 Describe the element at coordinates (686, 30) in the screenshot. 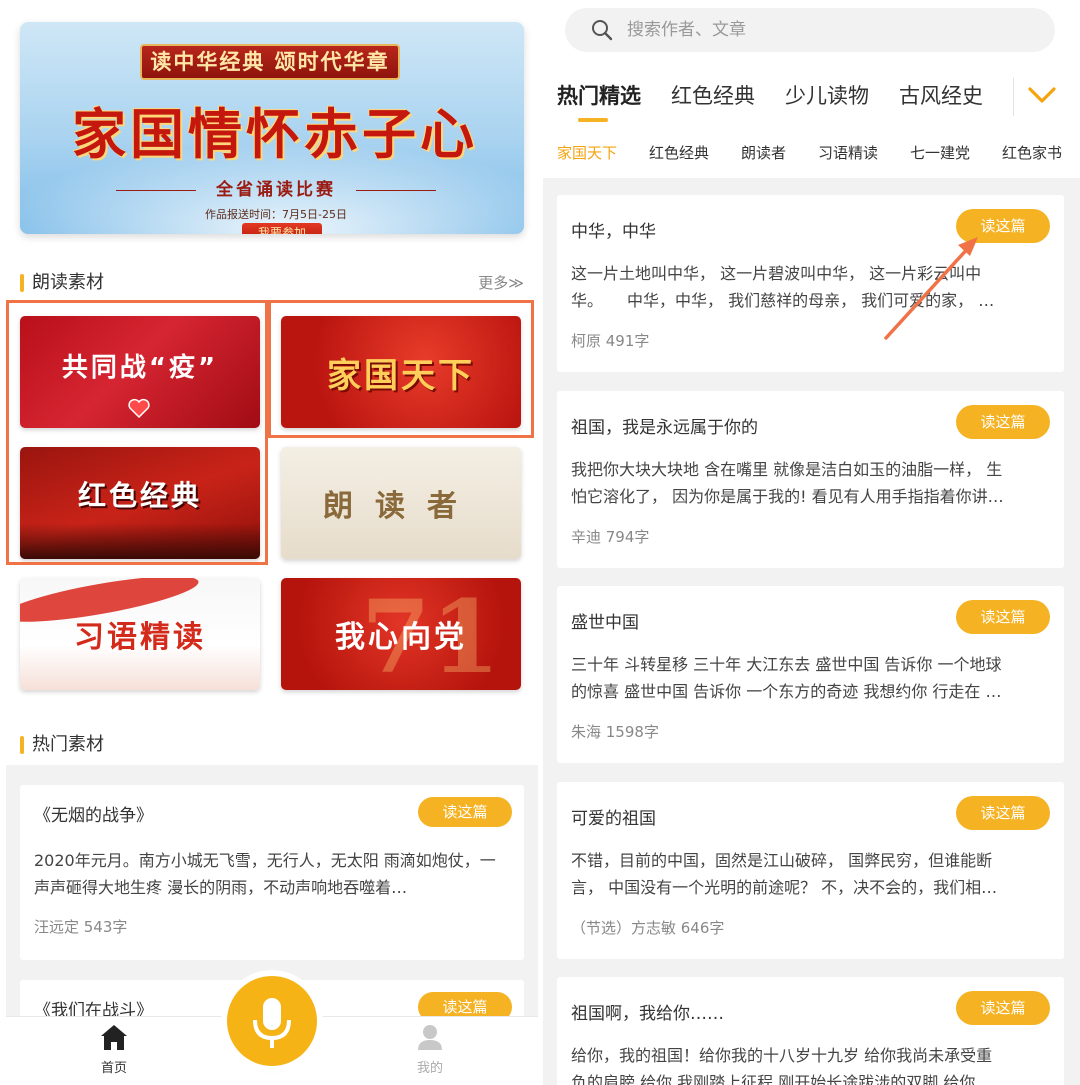

I see `search-placeholder: 搜索作者、文章` at that location.